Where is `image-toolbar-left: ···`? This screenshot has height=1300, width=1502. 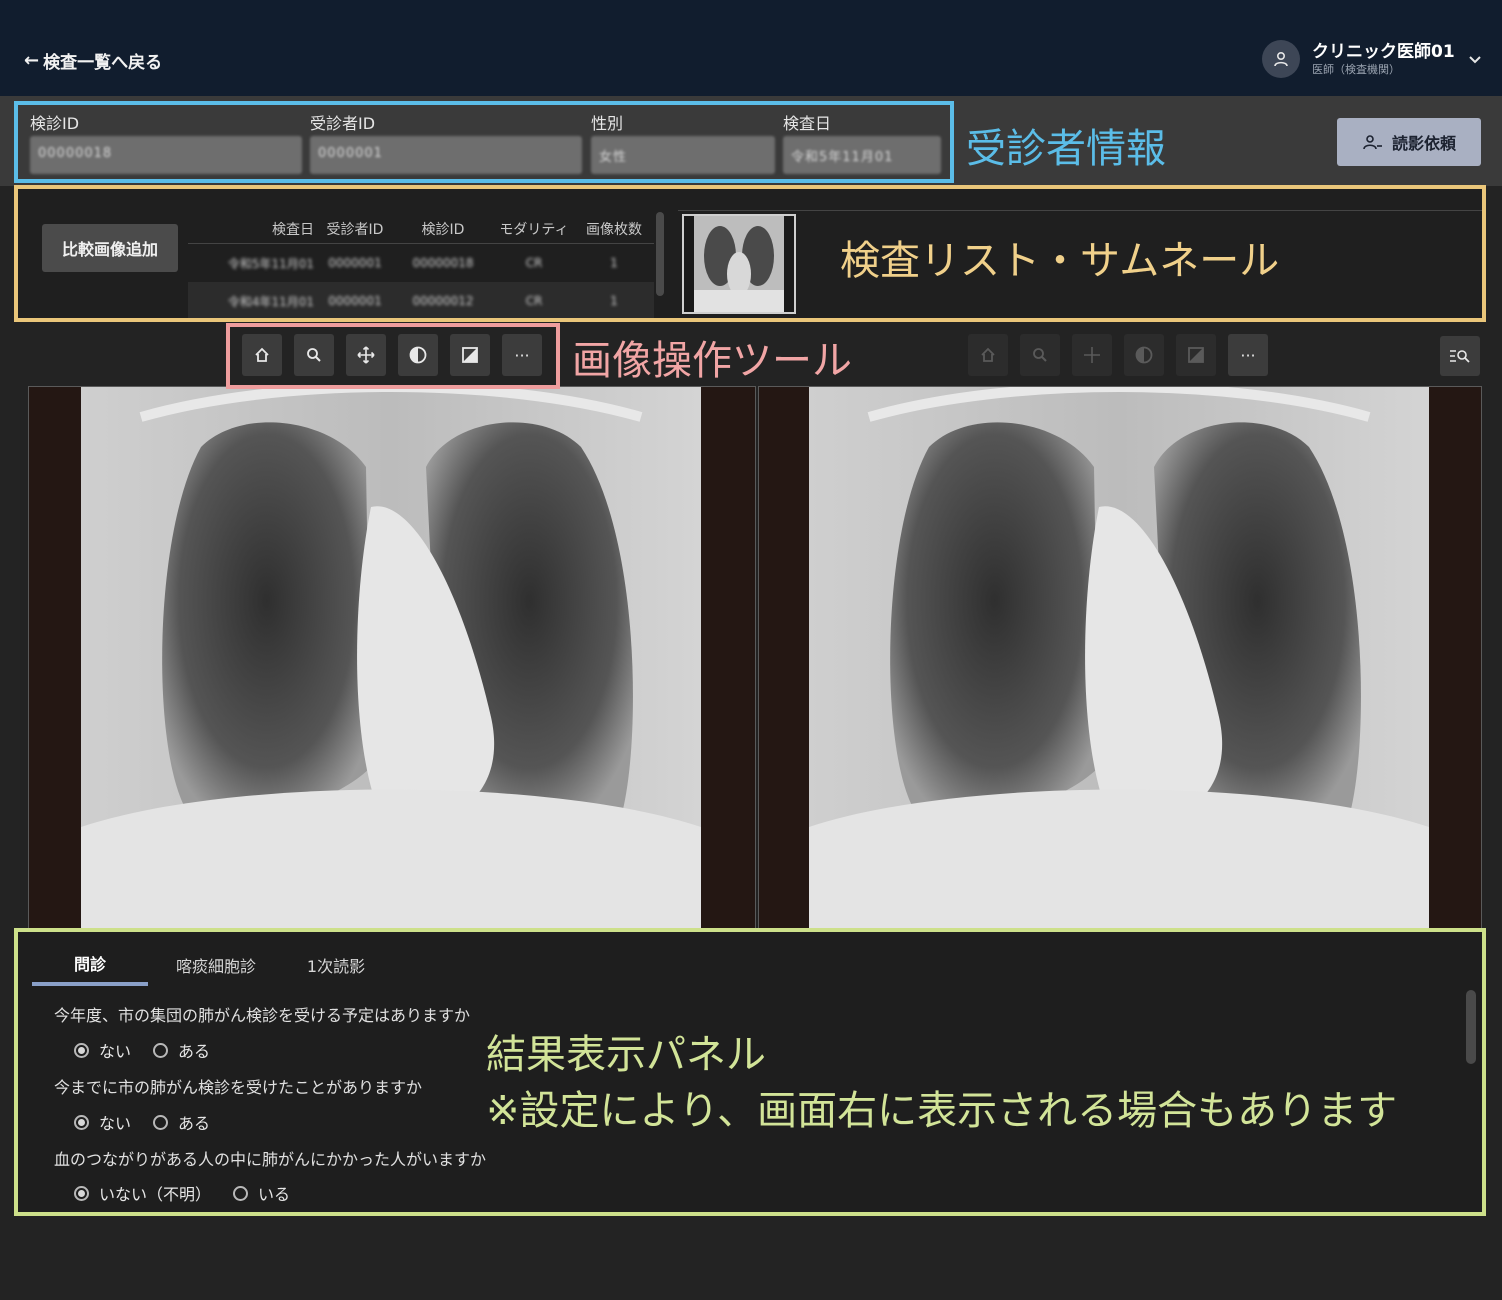
image-toolbar-left: ··· is located at coordinates (392, 355).